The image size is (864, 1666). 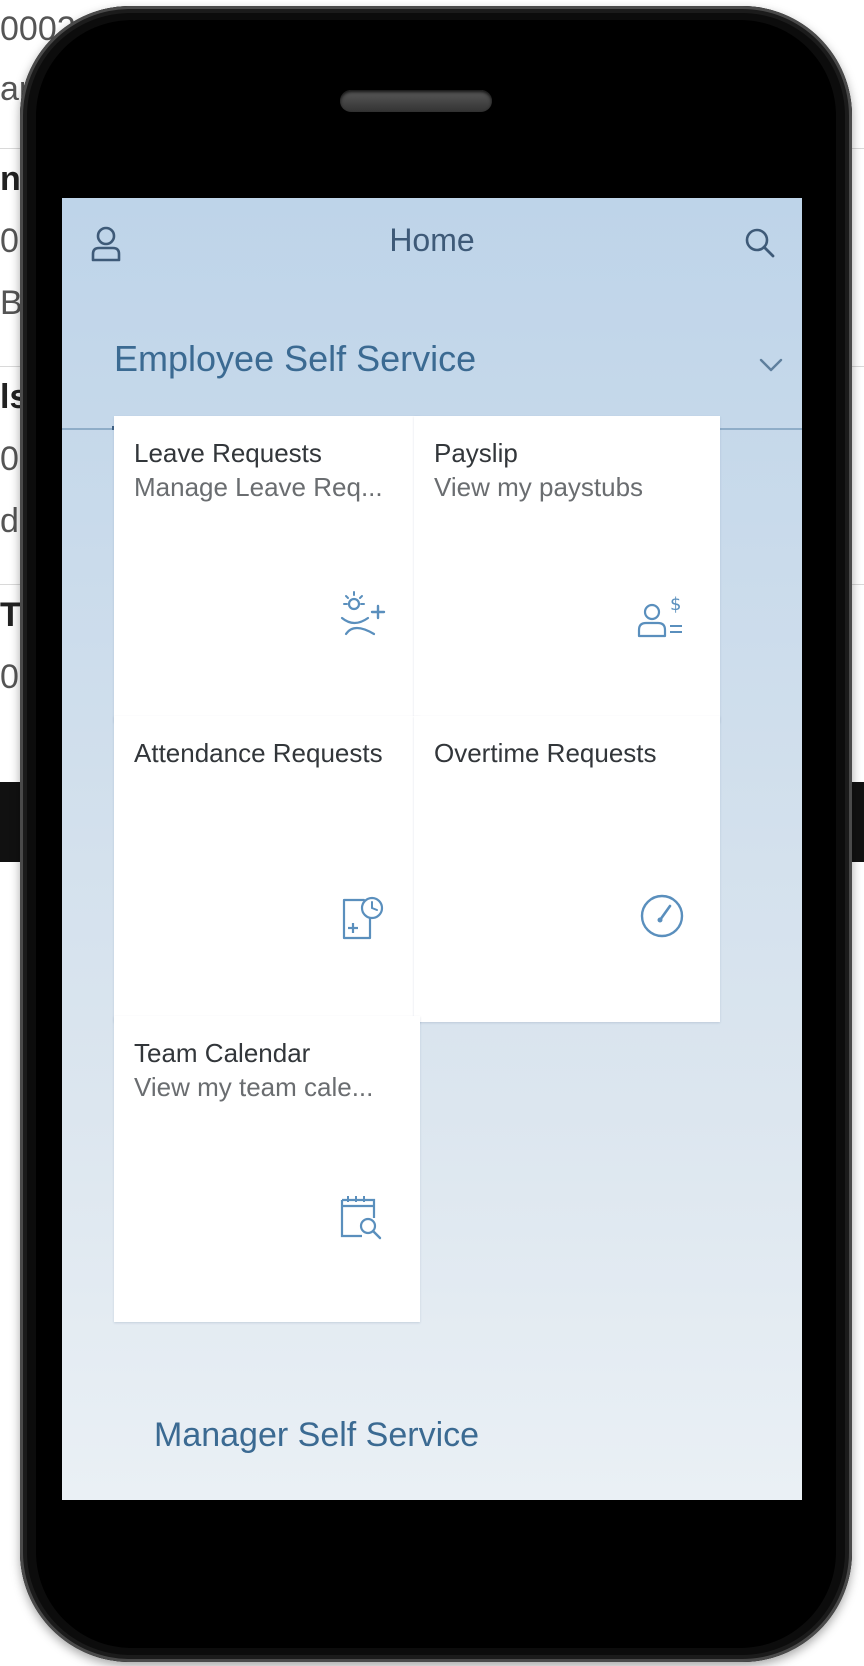 What do you see at coordinates (258, 753) in the screenshot?
I see `tile-title: Attendance Requests` at bounding box center [258, 753].